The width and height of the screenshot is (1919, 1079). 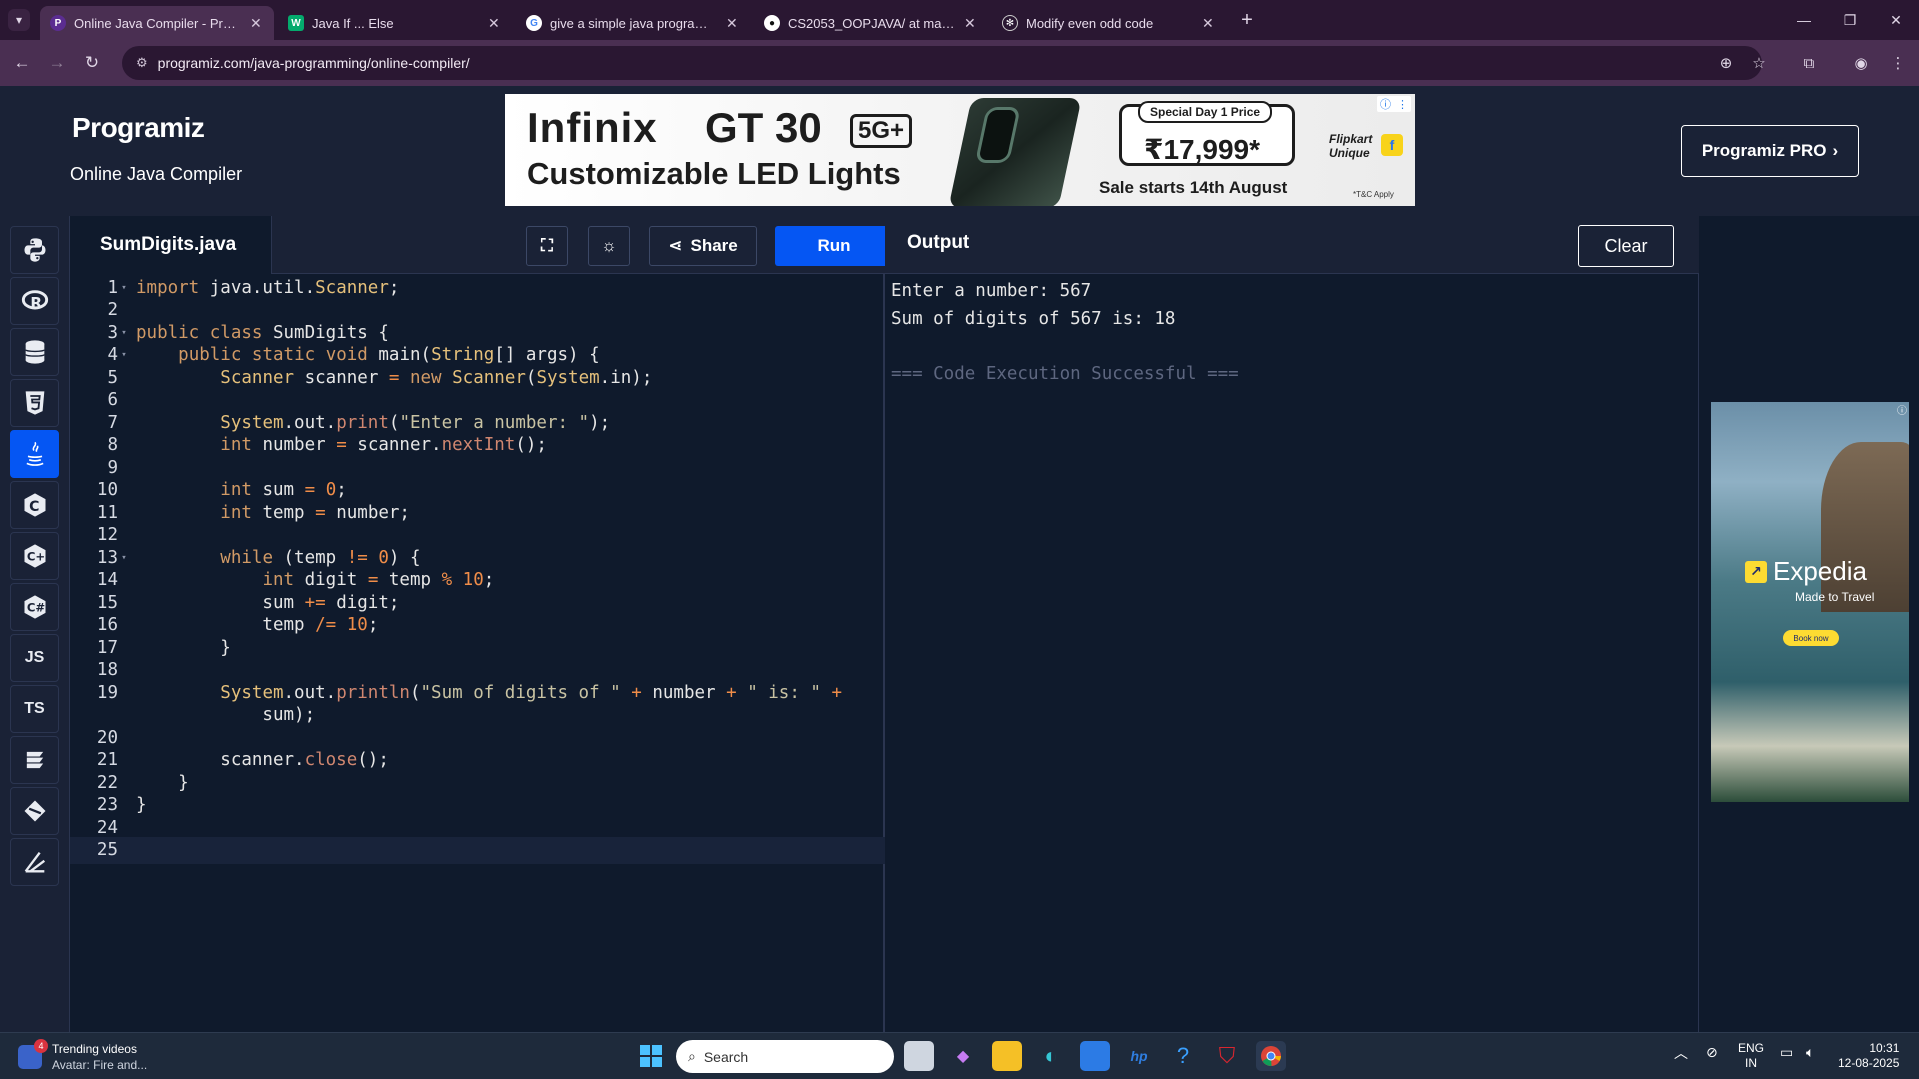 I want to click on ad-info-icon: ⓘ ⋮, so click(x=1394, y=104).